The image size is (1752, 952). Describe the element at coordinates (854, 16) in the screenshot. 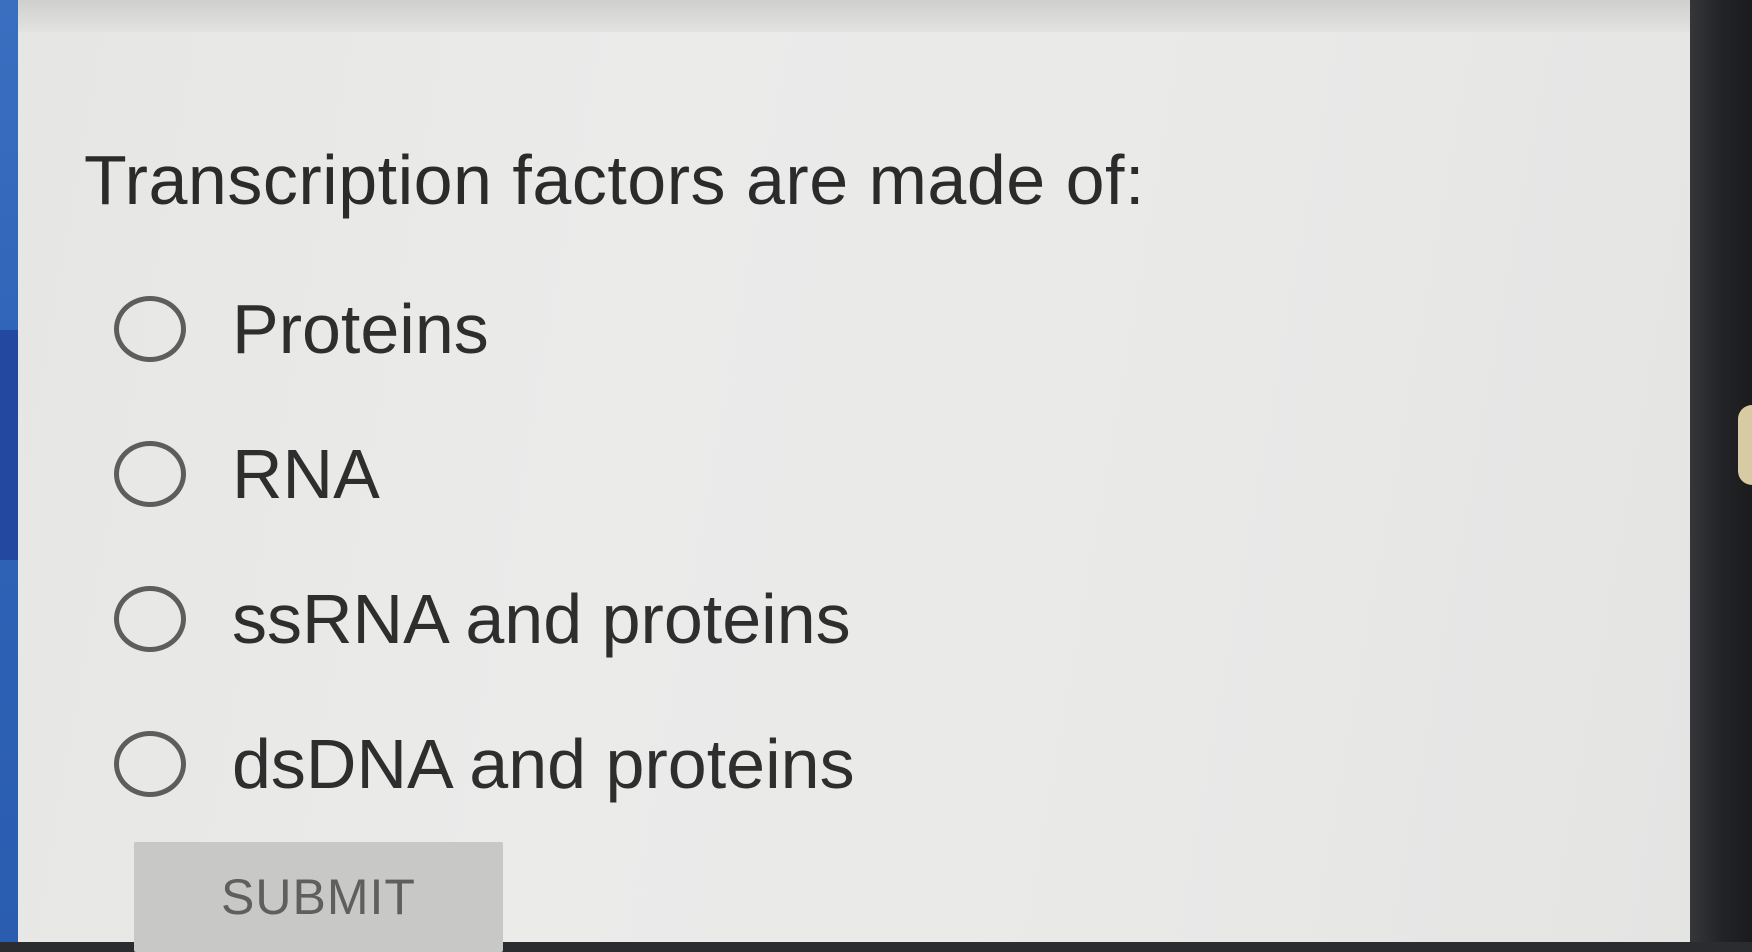

I see `card-top-edge` at that location.